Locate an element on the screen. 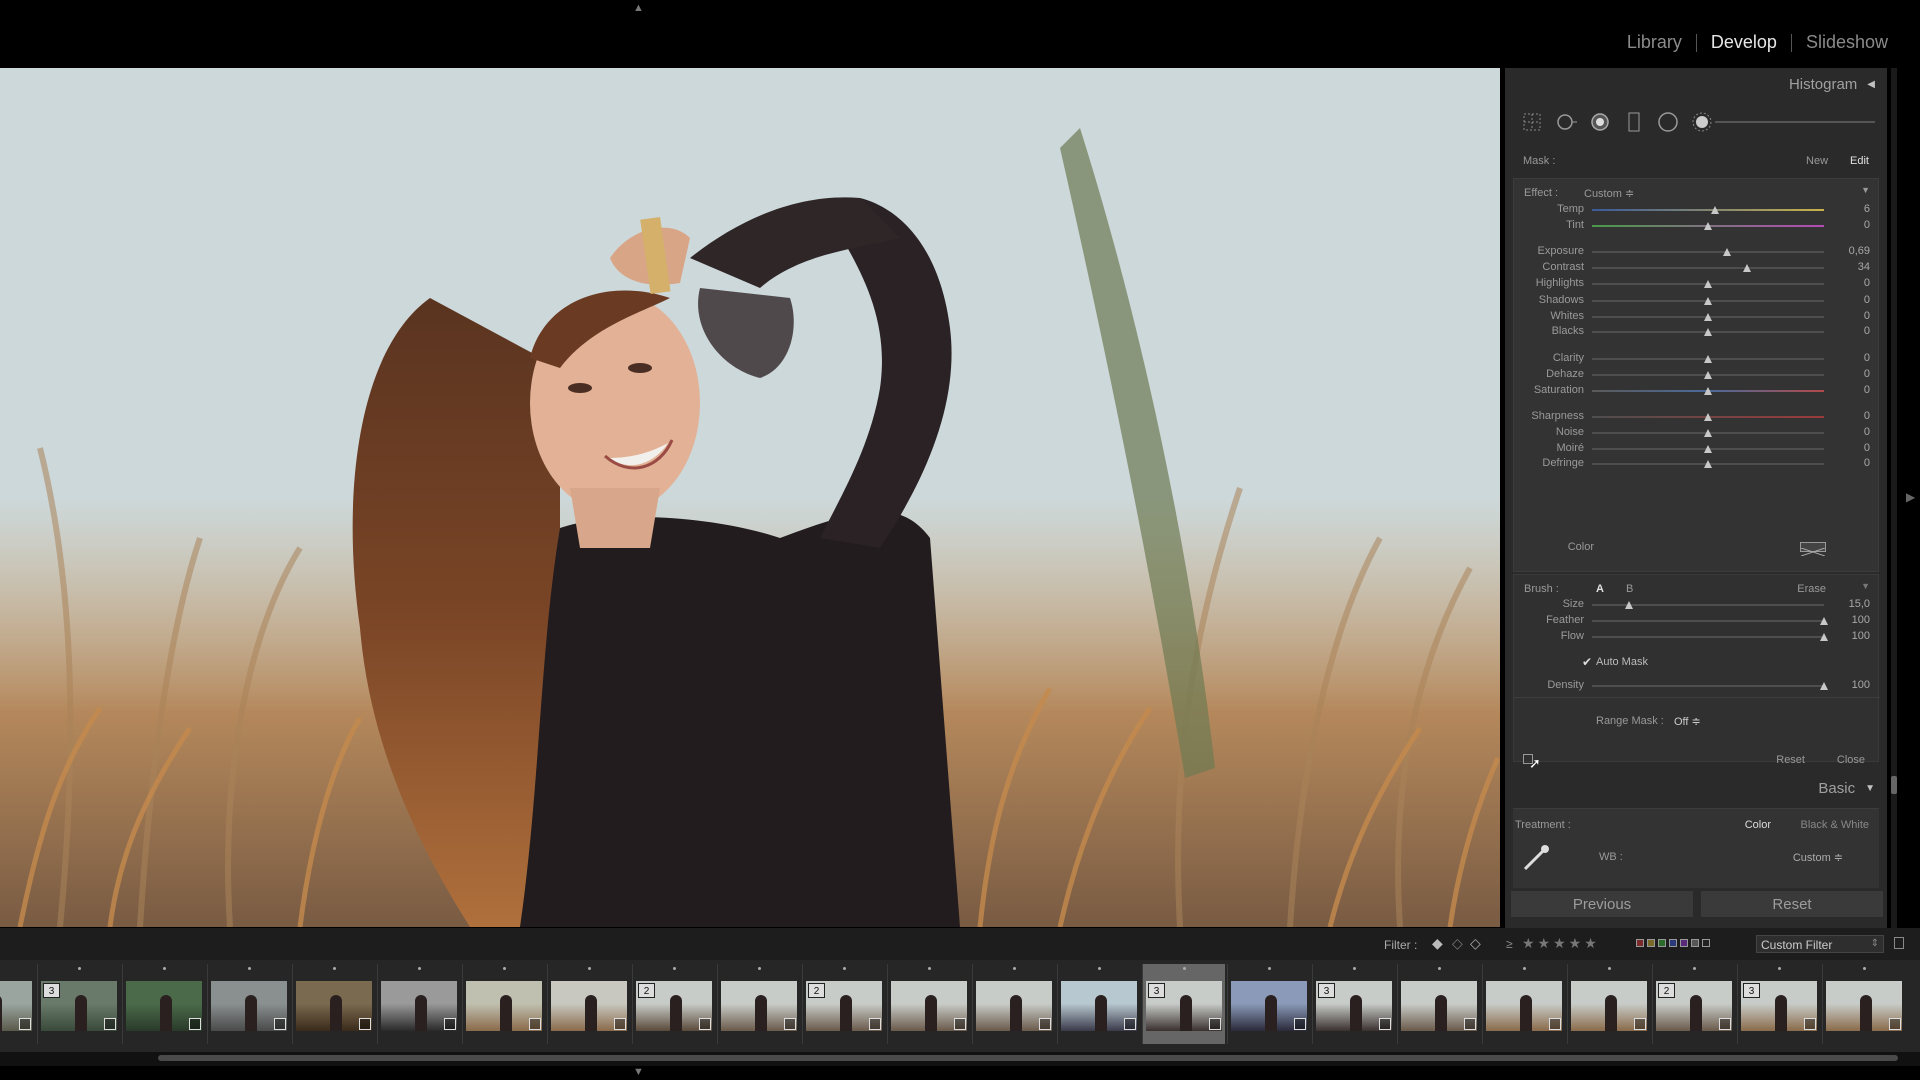 This screenshot has height=1080, width=1920. filmstrip-scrollbar is located at coordinates (960, 1059).